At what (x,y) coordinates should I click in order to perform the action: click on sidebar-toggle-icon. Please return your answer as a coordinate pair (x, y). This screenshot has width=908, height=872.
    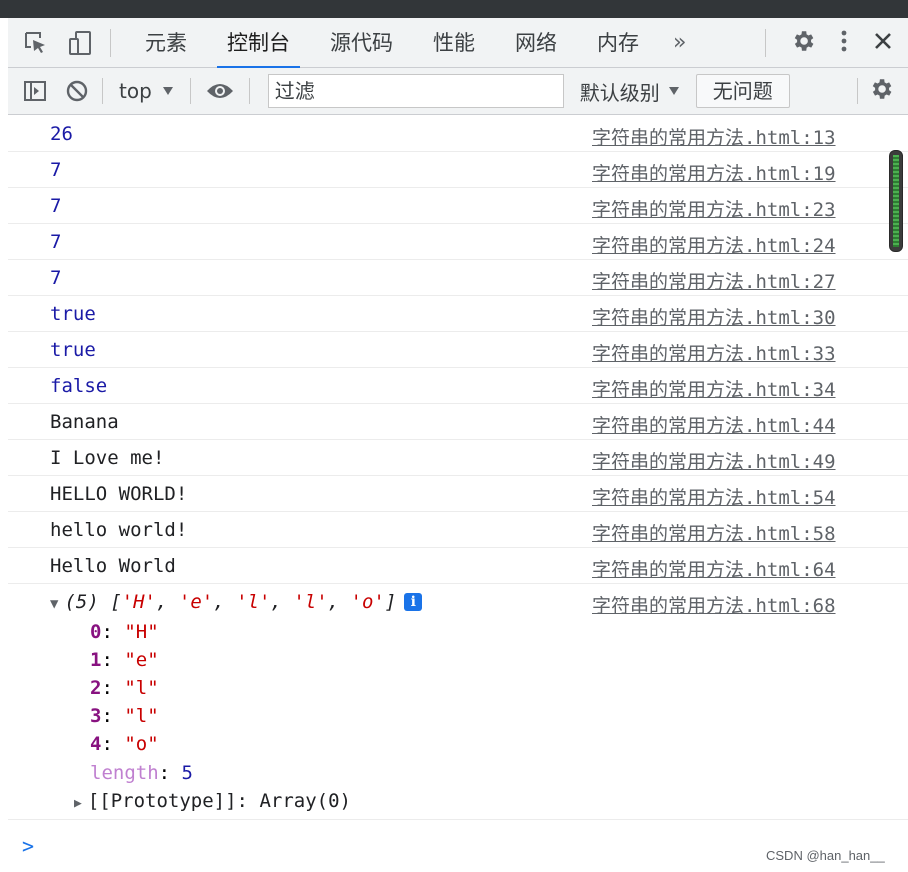
    Looking at the image, I should click on (35, 91).